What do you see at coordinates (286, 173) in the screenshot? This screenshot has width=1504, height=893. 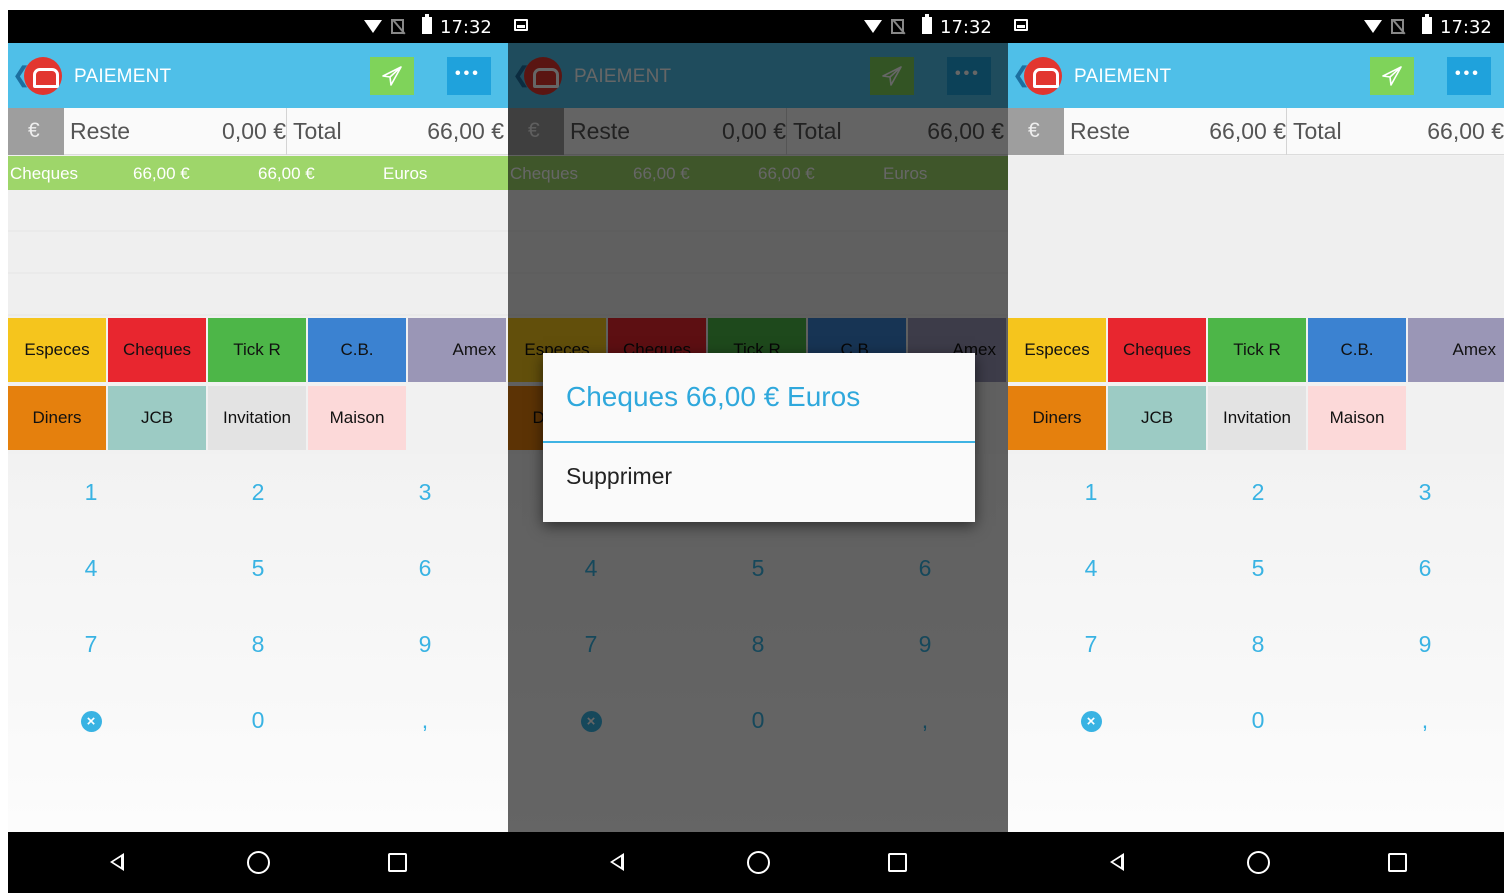 I see `payment-amount-converted: 66,00 €` at bounding box center [286, 173].